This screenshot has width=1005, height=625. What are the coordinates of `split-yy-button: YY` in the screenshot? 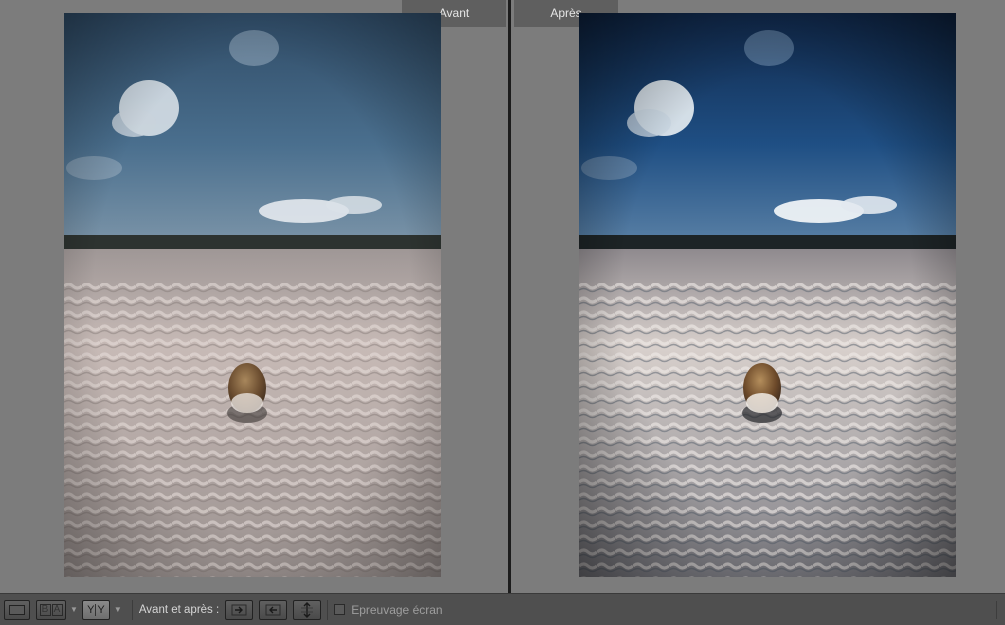 It's located at (95, 609).